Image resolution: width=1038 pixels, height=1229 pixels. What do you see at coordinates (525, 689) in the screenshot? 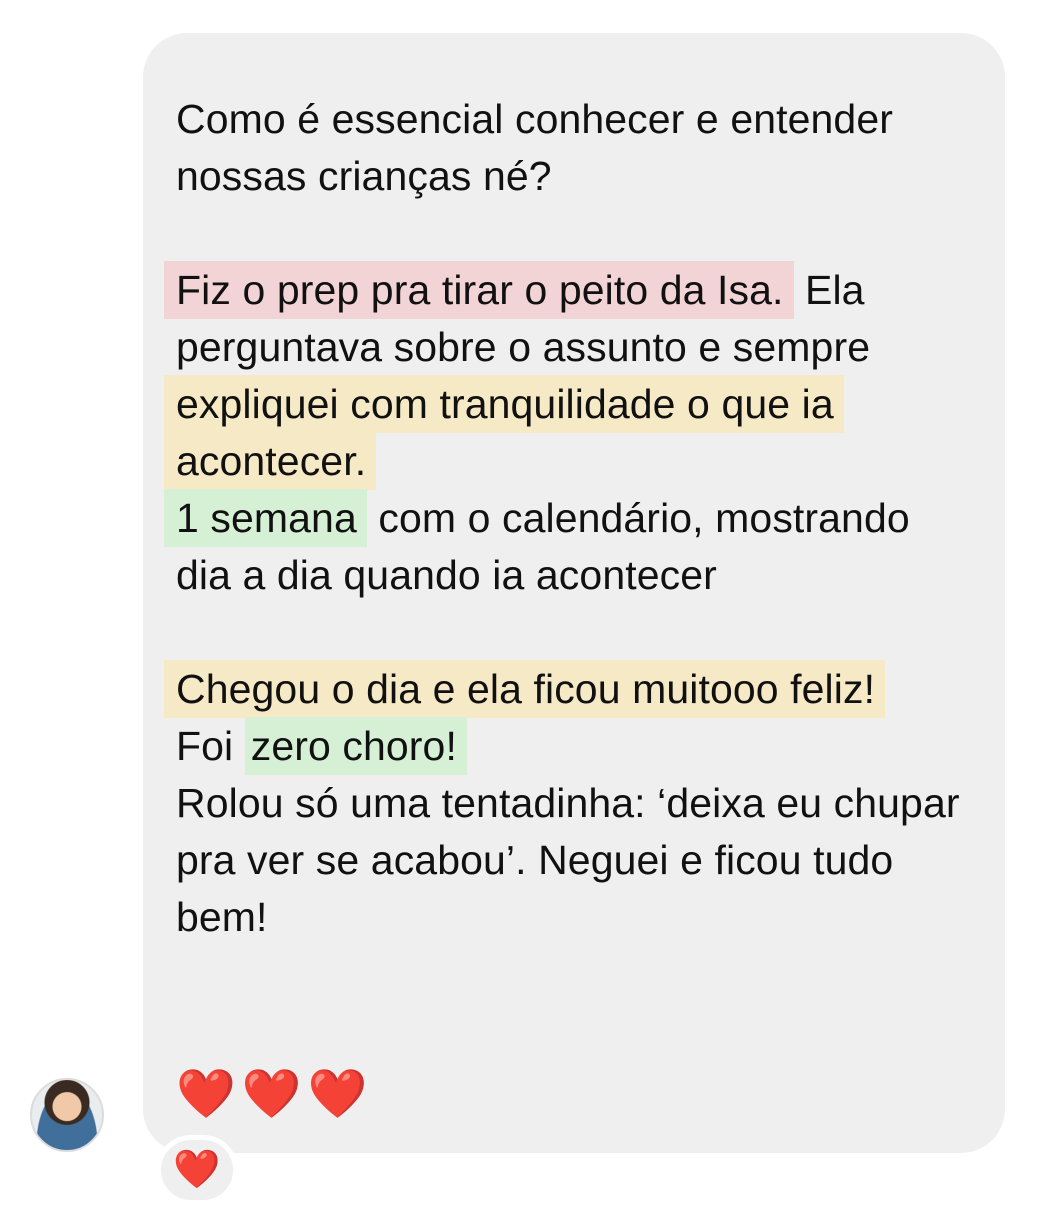
I see `highlight-yellow: Chegou o dia e ela ficou muitooo feliz!` at bounding box center [525, 689].